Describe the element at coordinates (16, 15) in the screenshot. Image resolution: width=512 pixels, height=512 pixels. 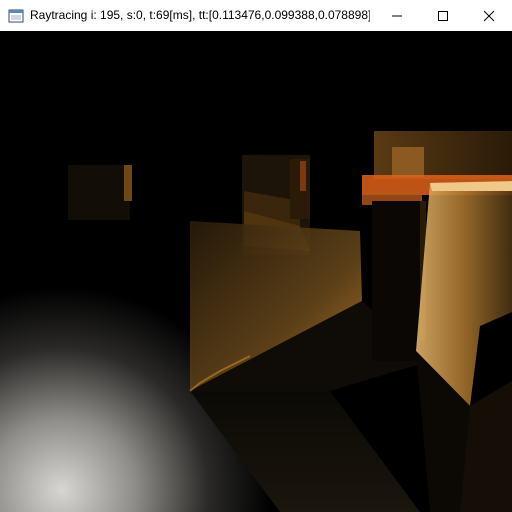
I see `app-icon` at that location.